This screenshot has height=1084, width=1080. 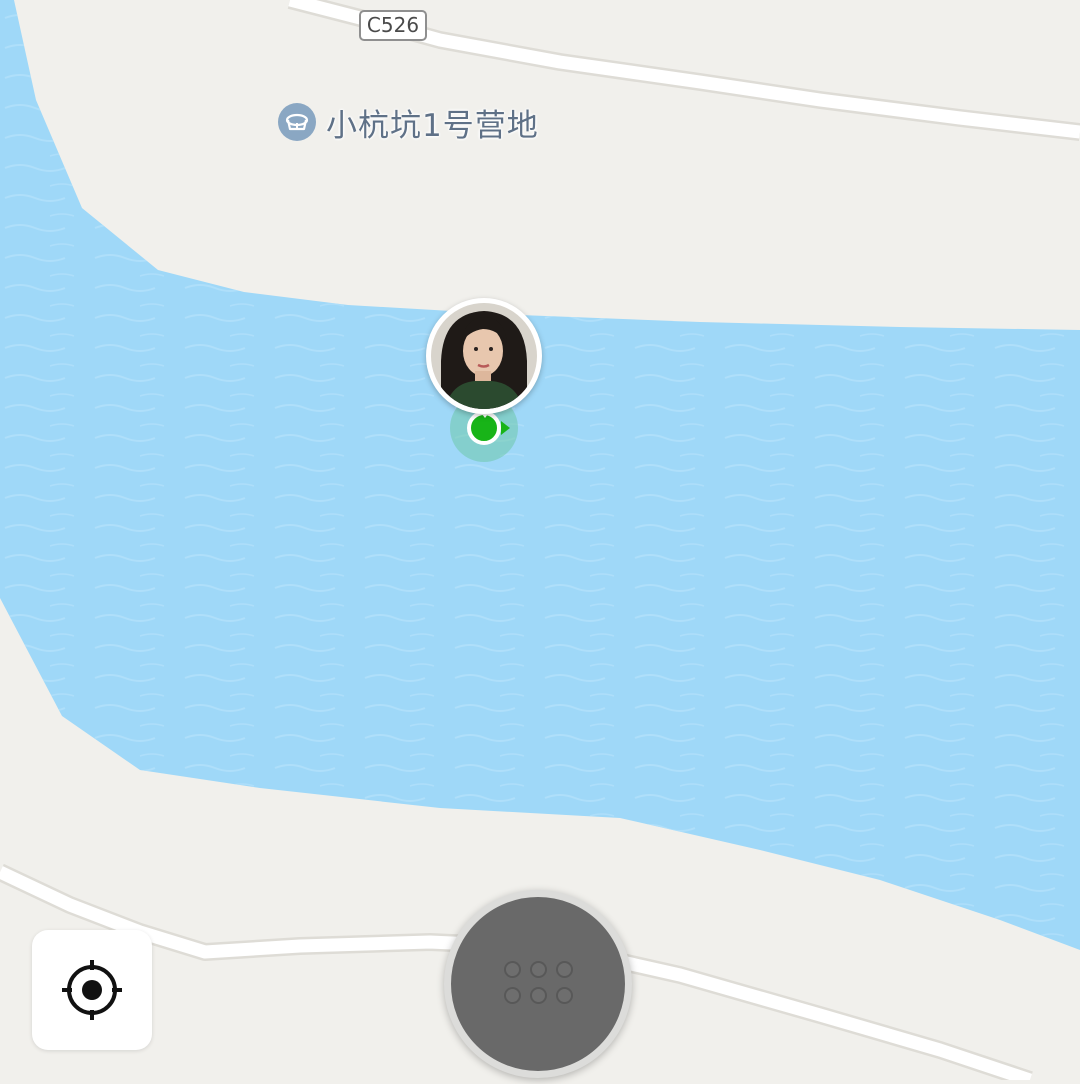 I want to click on campsite-icon, so click(x=297, y=122).